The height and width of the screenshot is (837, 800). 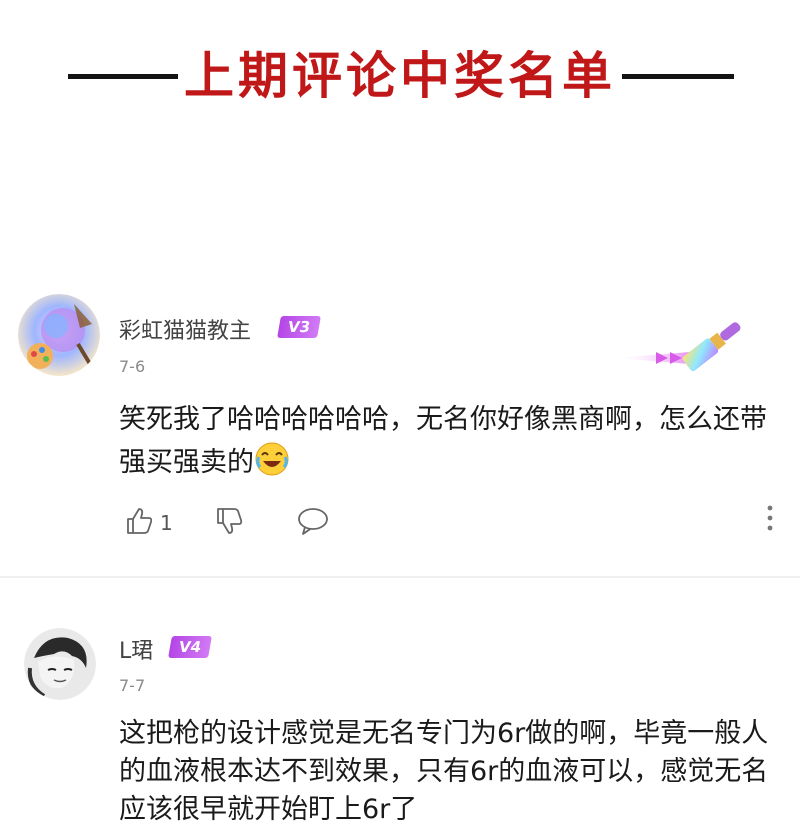 I want to click on banner-title: 上期评论中奖名单, so click(x=400, y=76).